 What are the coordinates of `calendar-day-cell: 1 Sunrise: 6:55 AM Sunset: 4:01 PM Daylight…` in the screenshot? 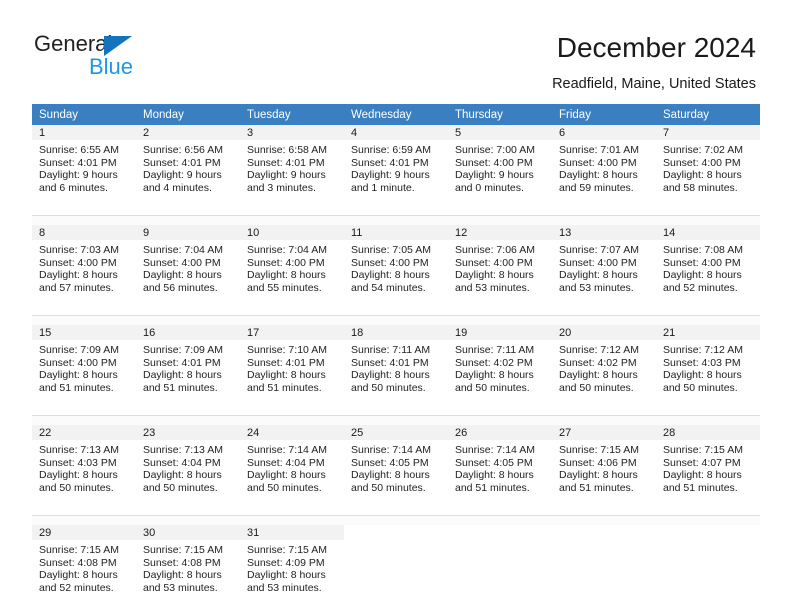 It's located at (84, 170).